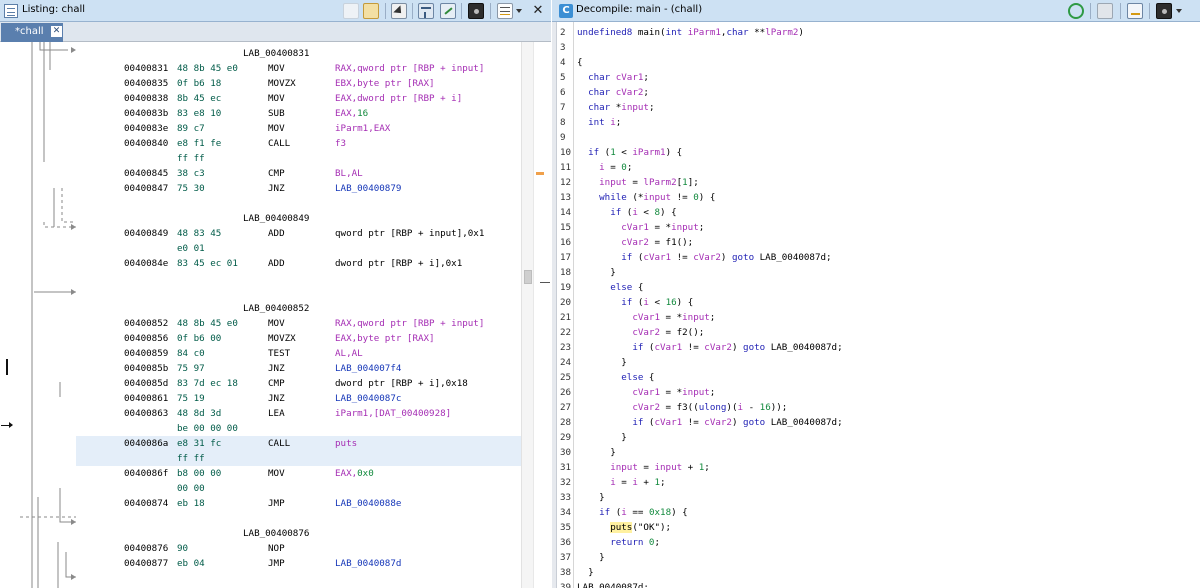 This screenshot has width=1200, height=588. I want to click on code-token: char, so click(596, 107).